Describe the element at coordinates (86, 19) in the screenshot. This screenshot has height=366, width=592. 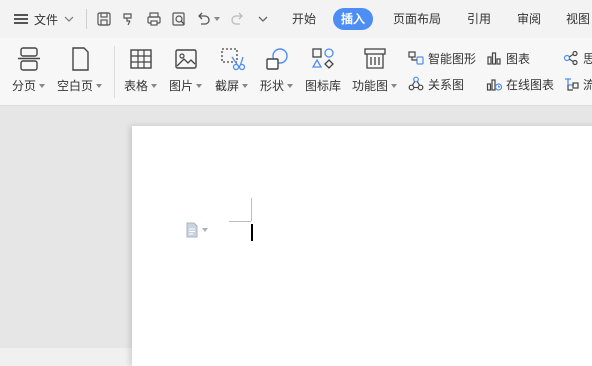
I see `menu-divider` at that location.